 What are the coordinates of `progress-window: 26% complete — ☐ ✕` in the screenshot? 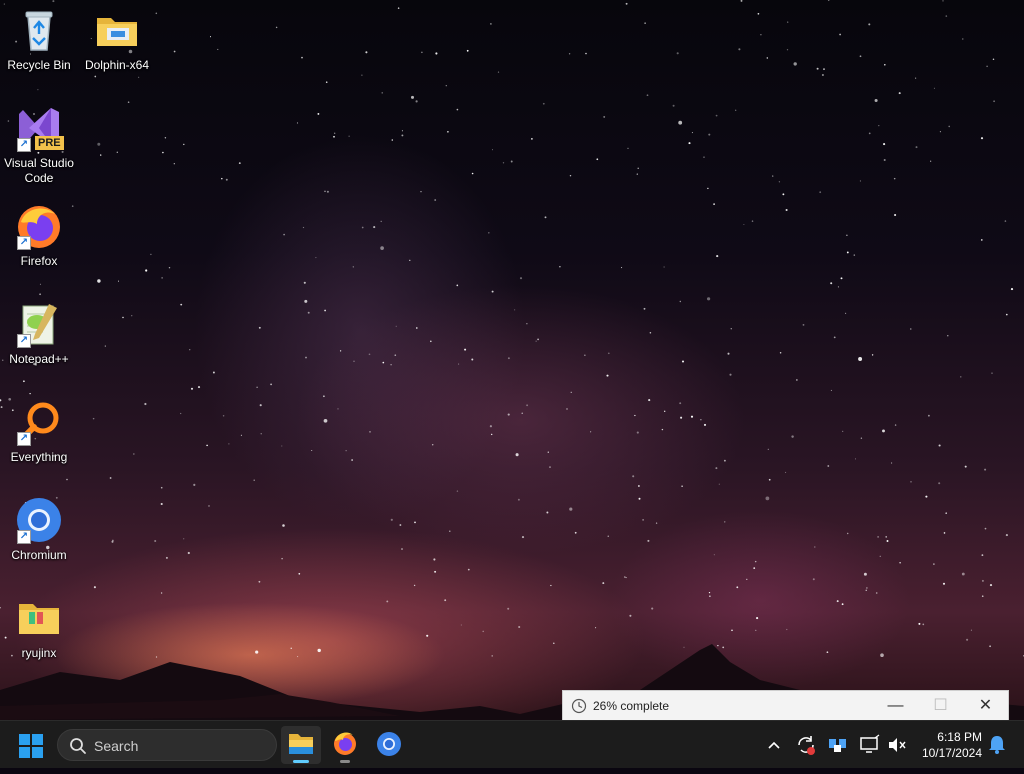 It's located at (785, 705).